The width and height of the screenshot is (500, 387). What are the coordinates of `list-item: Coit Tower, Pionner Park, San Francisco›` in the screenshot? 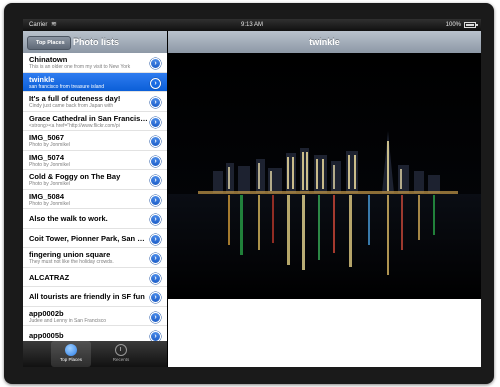 It's located at (95, 238).